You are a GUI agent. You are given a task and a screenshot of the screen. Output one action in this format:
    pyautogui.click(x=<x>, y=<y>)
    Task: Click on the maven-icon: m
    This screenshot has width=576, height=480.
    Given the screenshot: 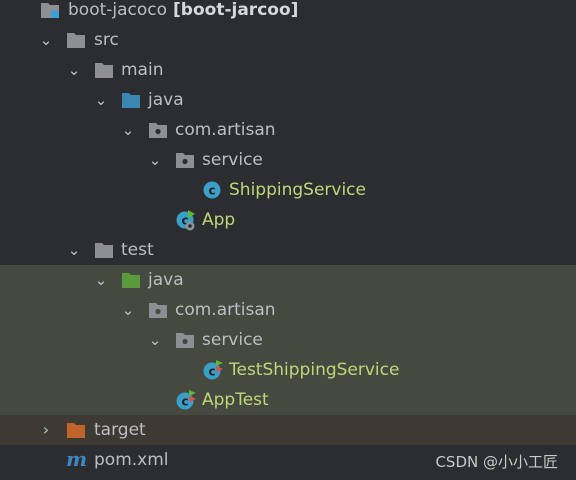 What is the action you would take?
    pyautogui.click(x=76, y=460)
    